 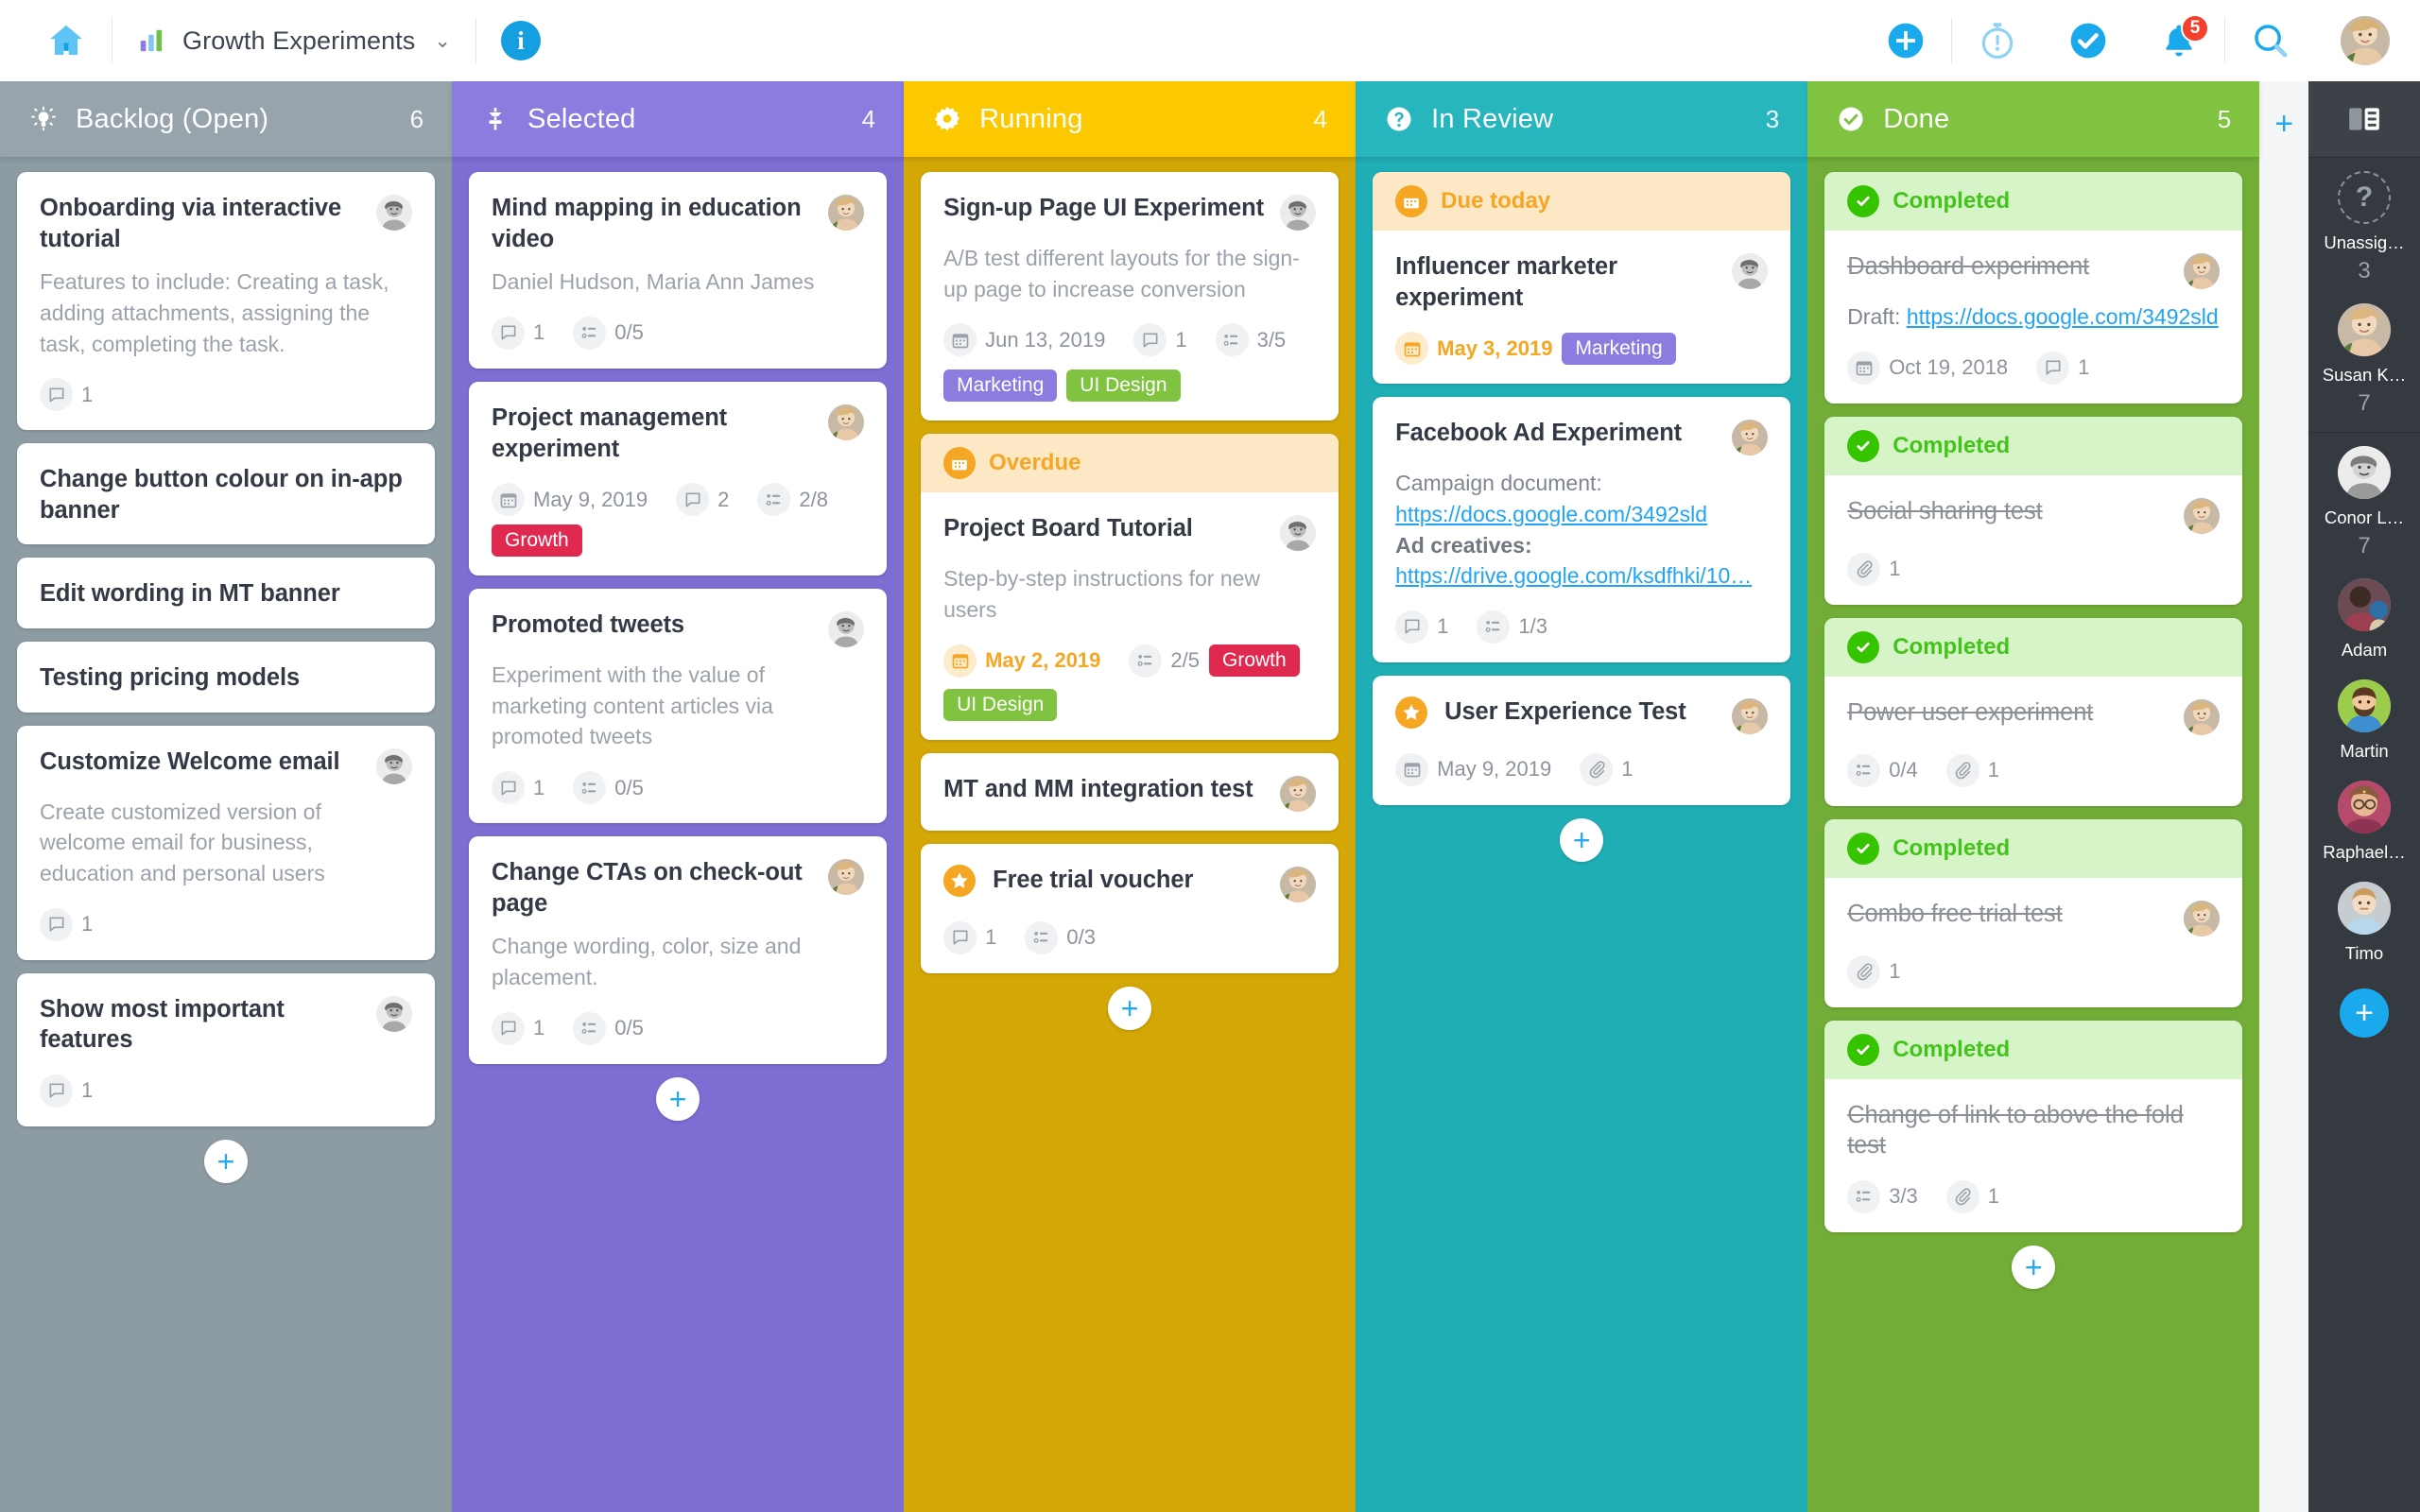 What do you see at coordinates (66, 40) in the screenshot?
I see `home-button` at bounding box center [66, 40].